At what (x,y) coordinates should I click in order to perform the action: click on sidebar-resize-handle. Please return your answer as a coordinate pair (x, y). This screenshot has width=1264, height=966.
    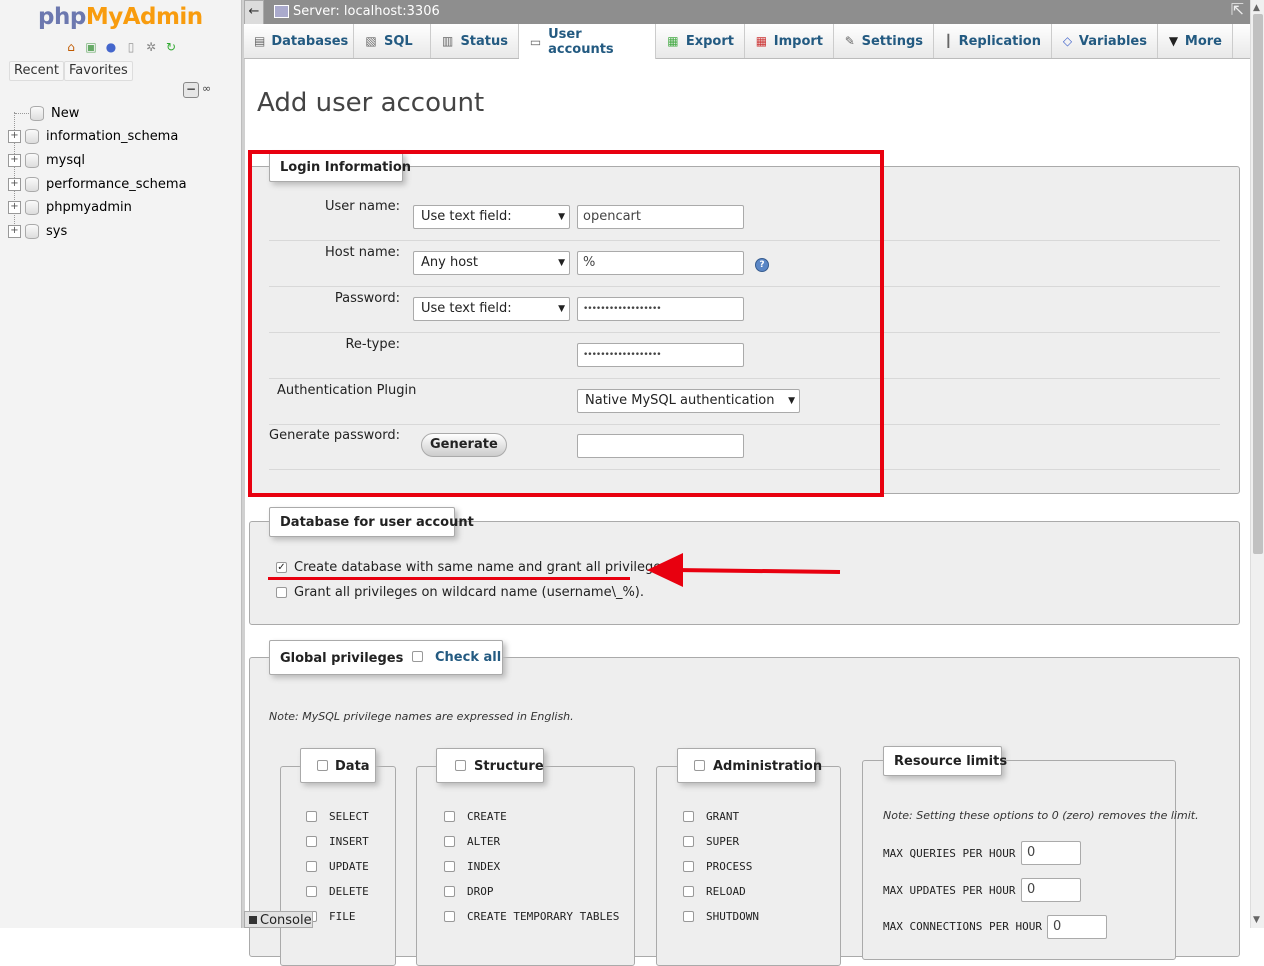
    Looking at the image, I should click on (243, 464).